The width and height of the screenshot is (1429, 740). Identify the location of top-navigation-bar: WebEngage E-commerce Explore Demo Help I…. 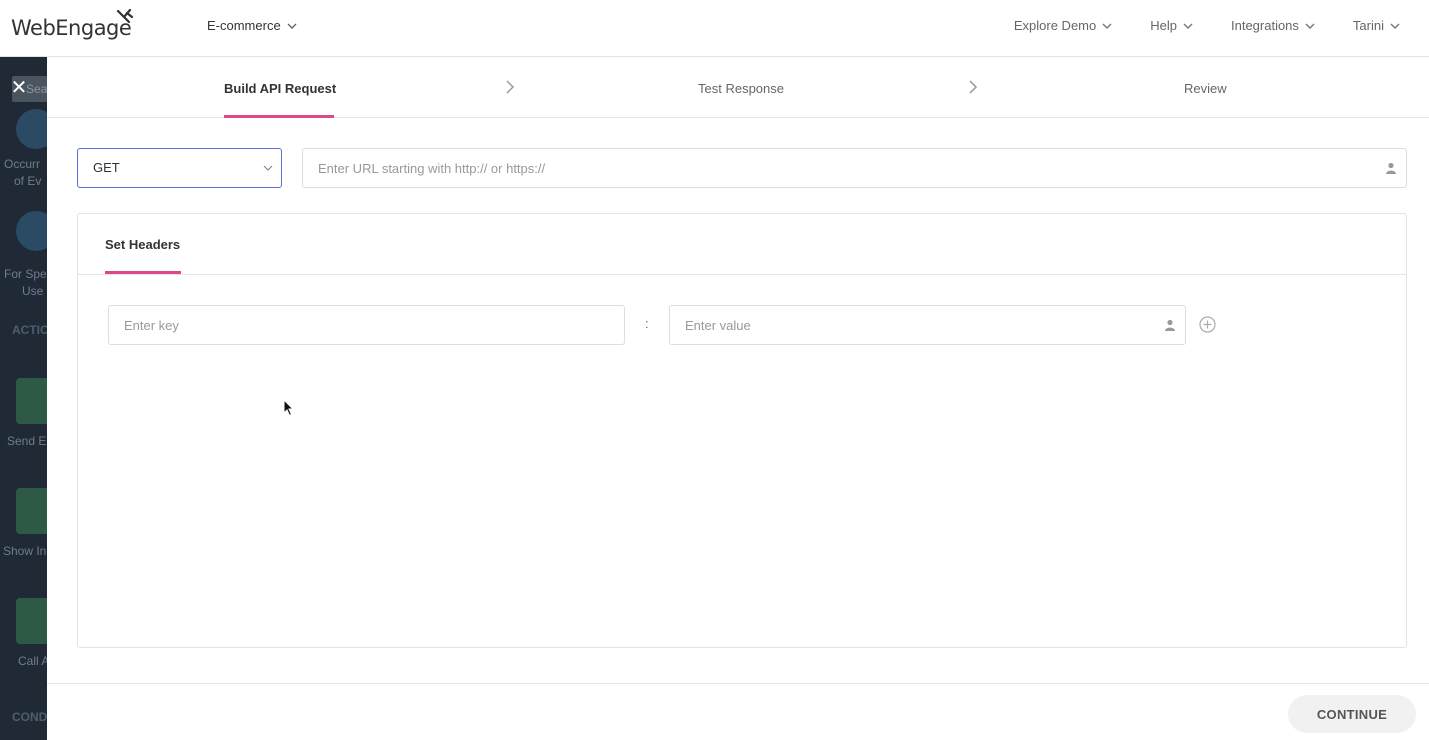
(714, 28).